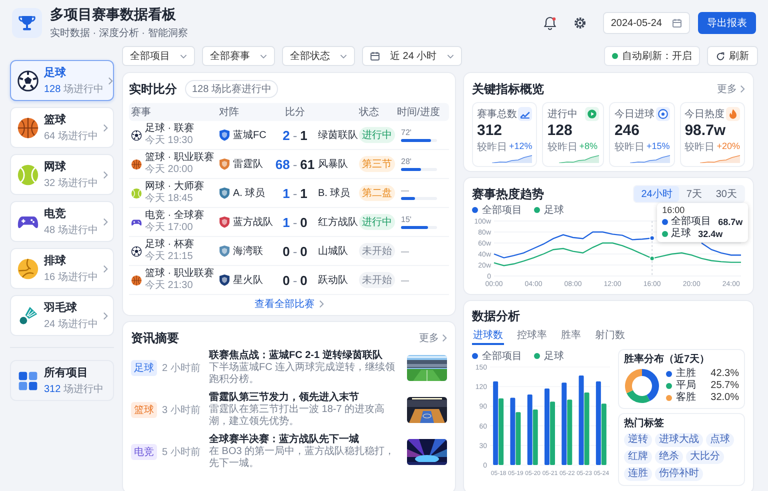  What do you see at coordinates (295, 135) in the screenshot?
I see `match-score: 2 - 1` at bounding box center [295, 135].